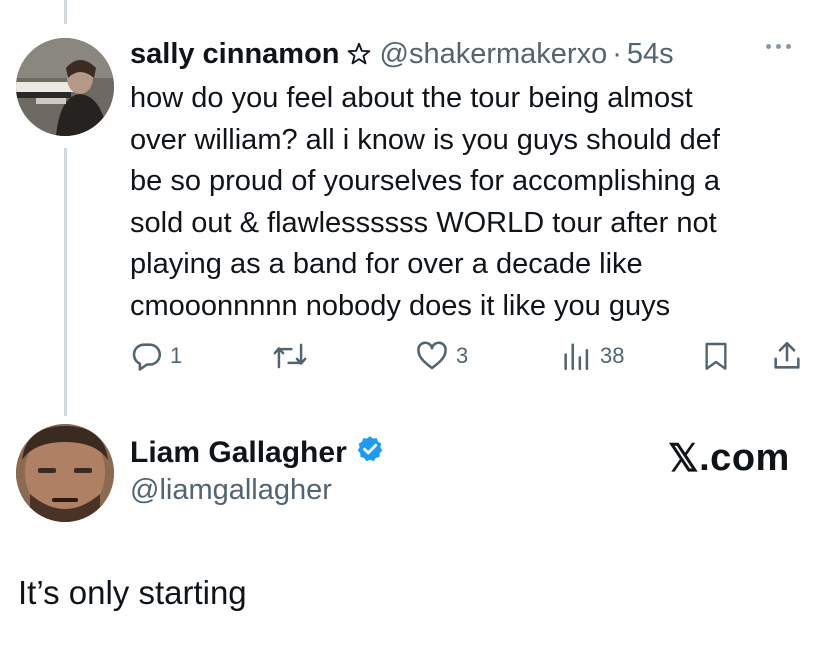 The width and height of the screenshot is (828, 654). I want to click on timestamp: 54s, so click(650, 54).